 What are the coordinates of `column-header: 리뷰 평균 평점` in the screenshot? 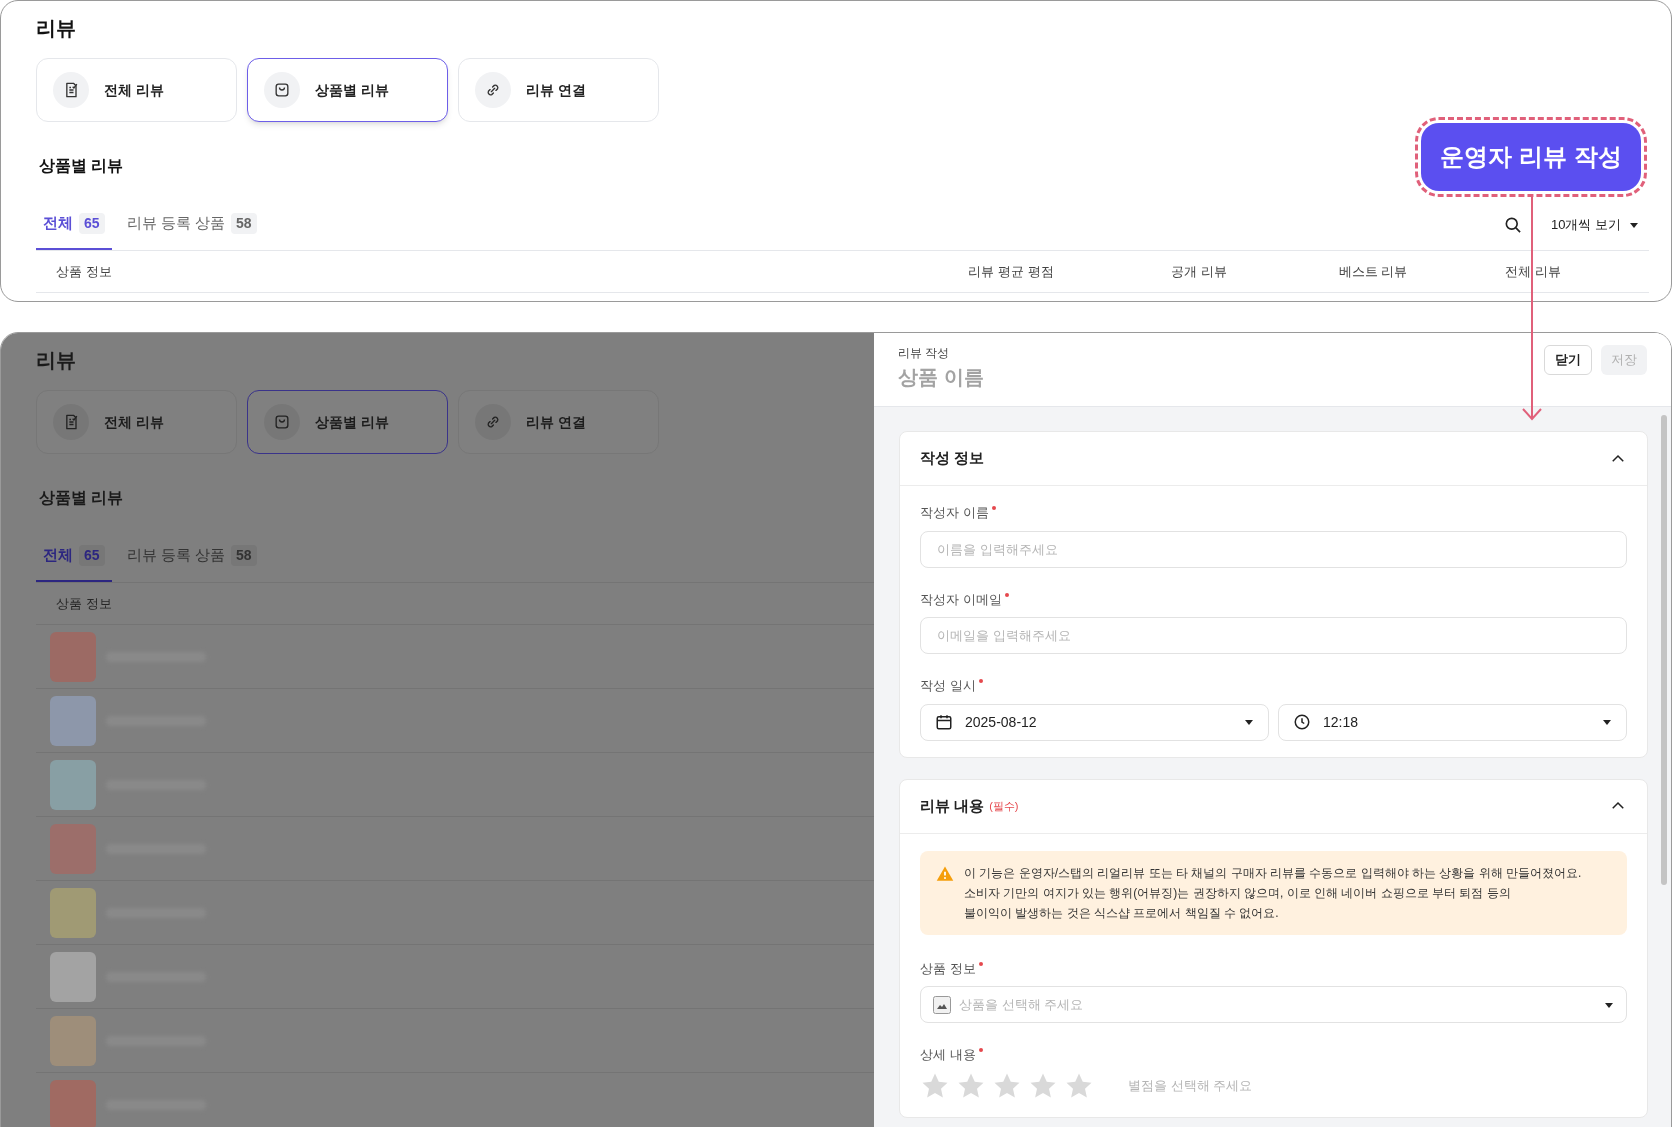 It's located at (1011, 271).